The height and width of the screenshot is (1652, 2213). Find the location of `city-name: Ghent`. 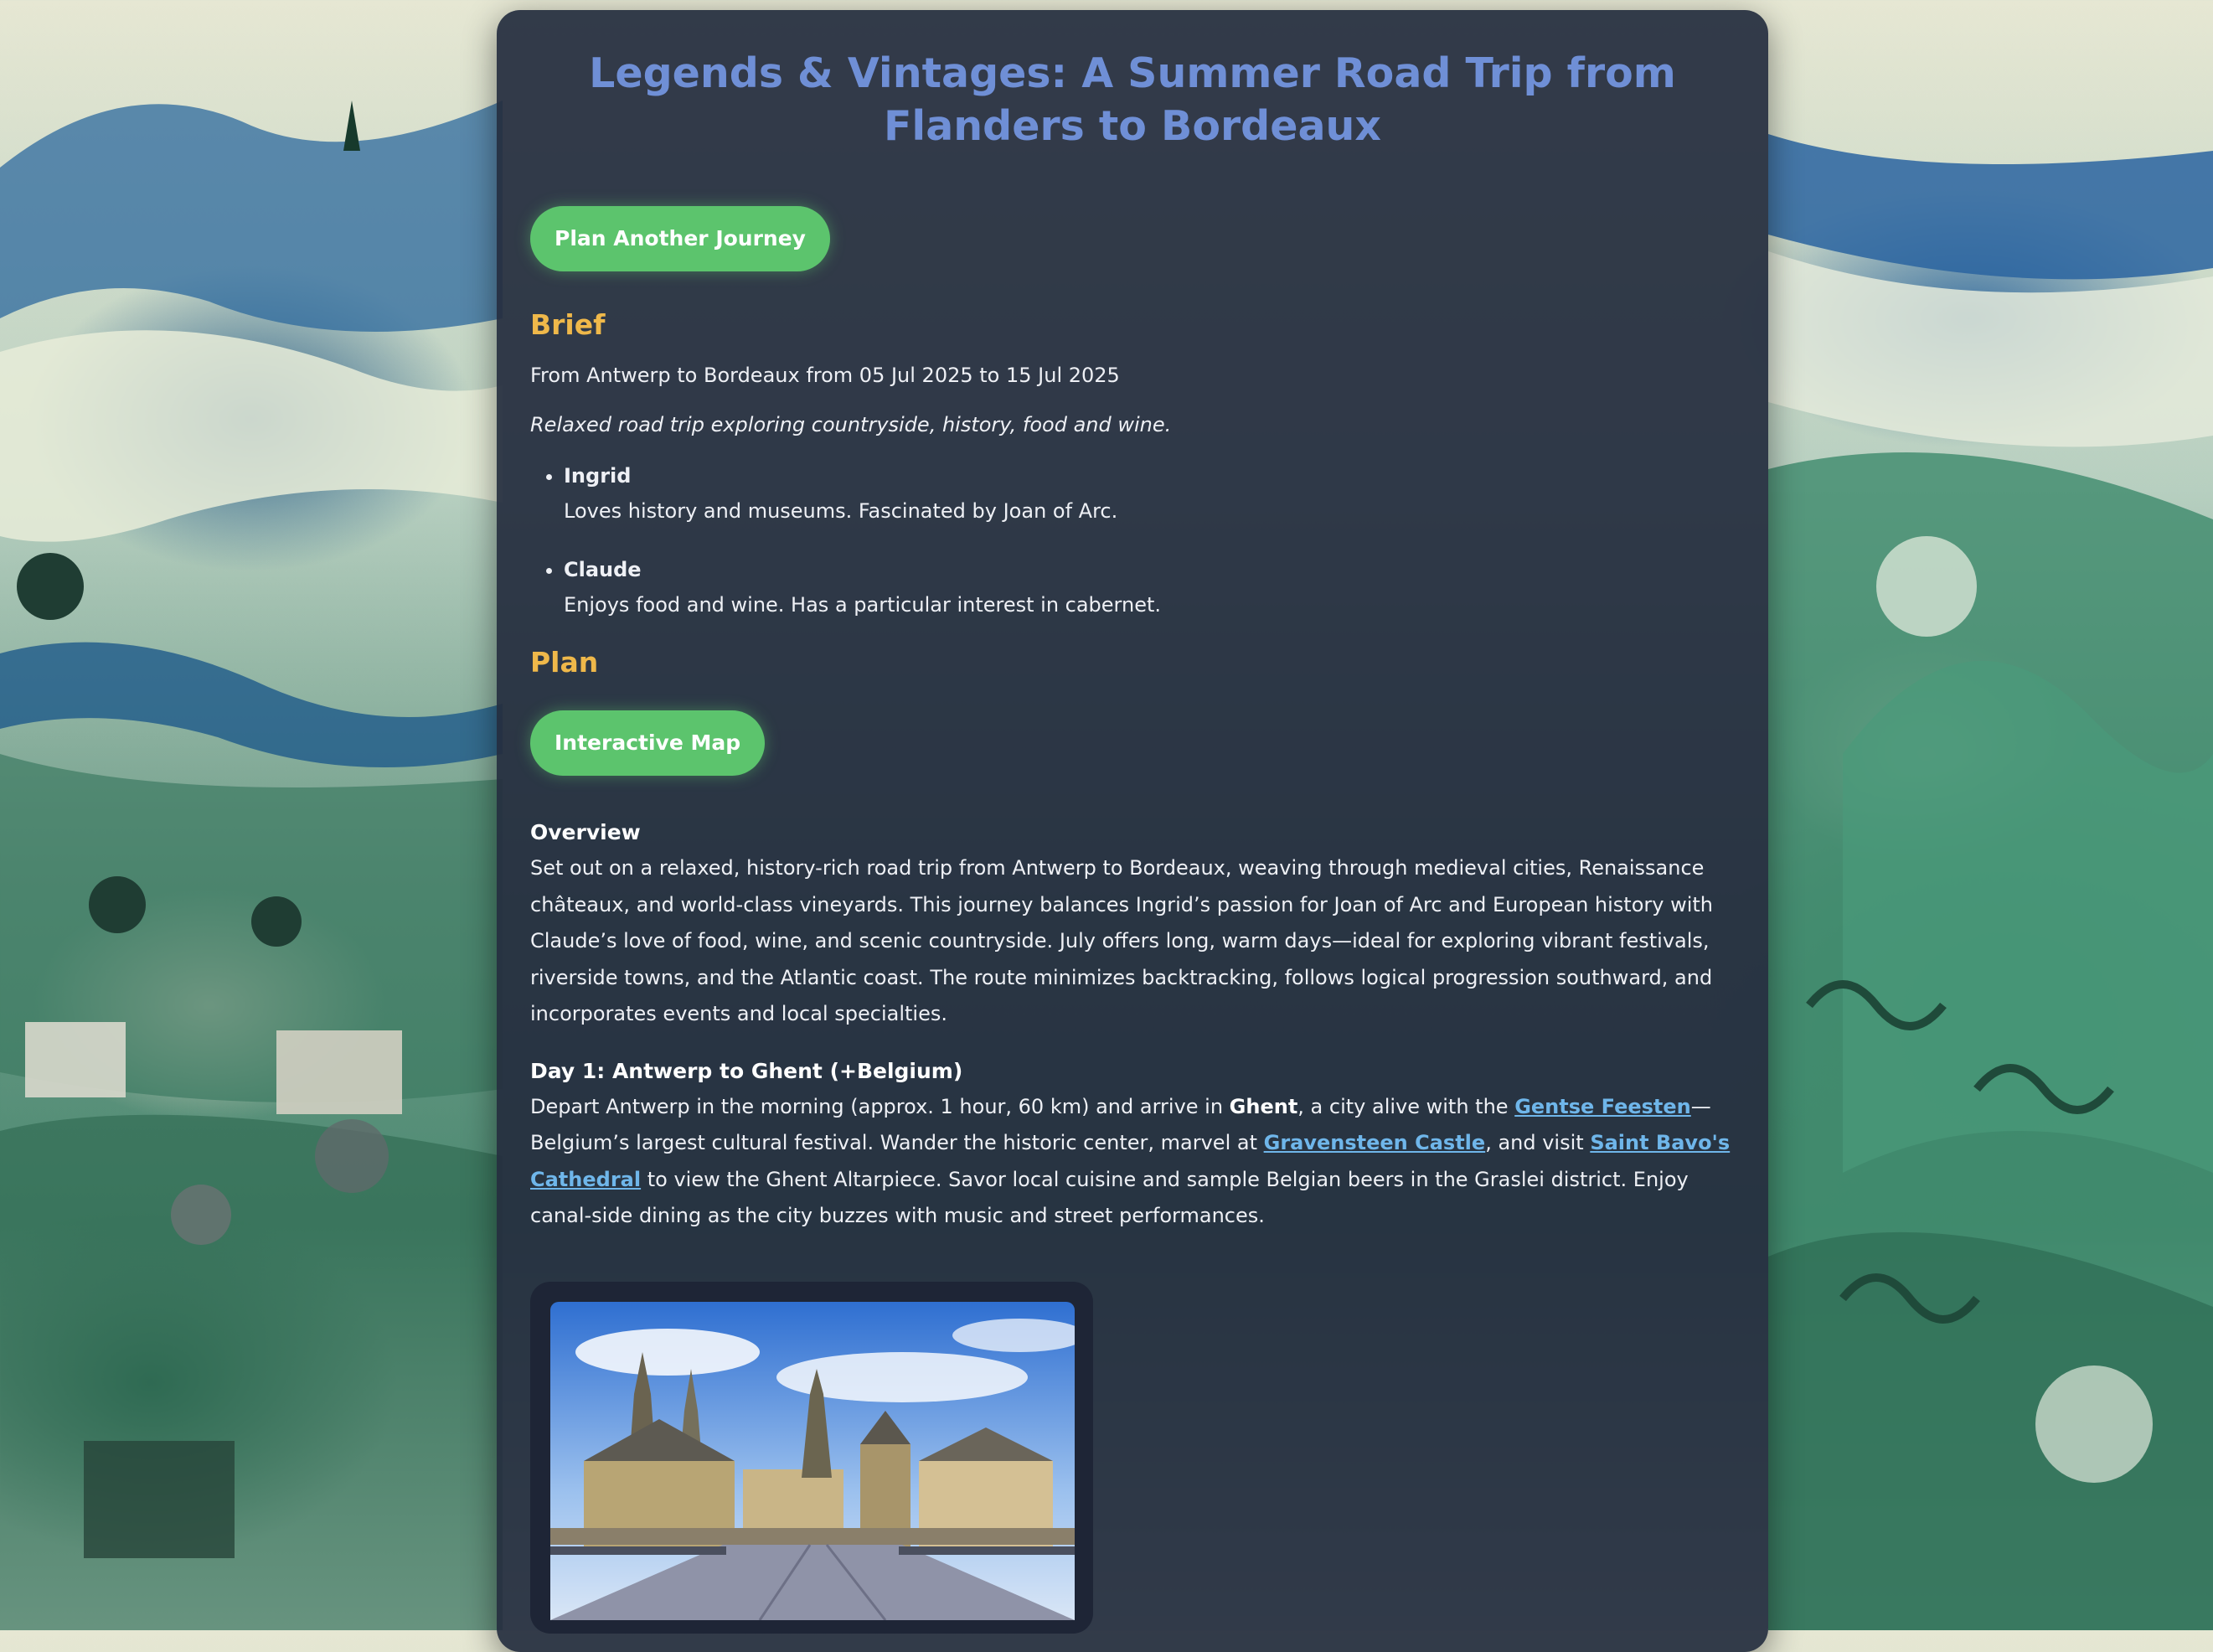

city-name: Ghent is located at coordinates (1263, 1106).